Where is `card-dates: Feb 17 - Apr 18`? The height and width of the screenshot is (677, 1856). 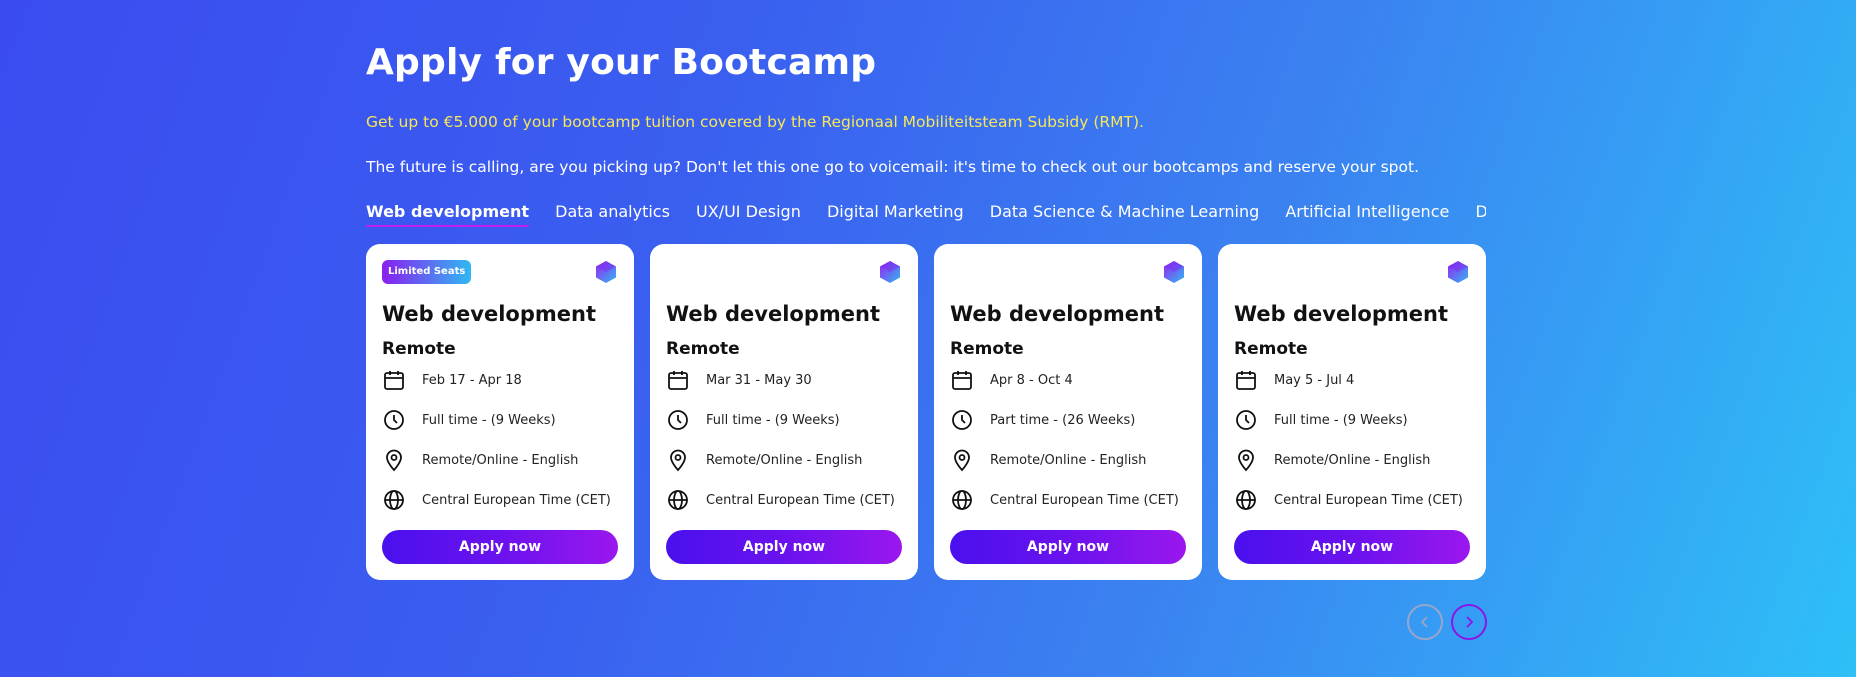 card-dates: Feb 17 - Apr 18 is located at coordinates (472, 380).